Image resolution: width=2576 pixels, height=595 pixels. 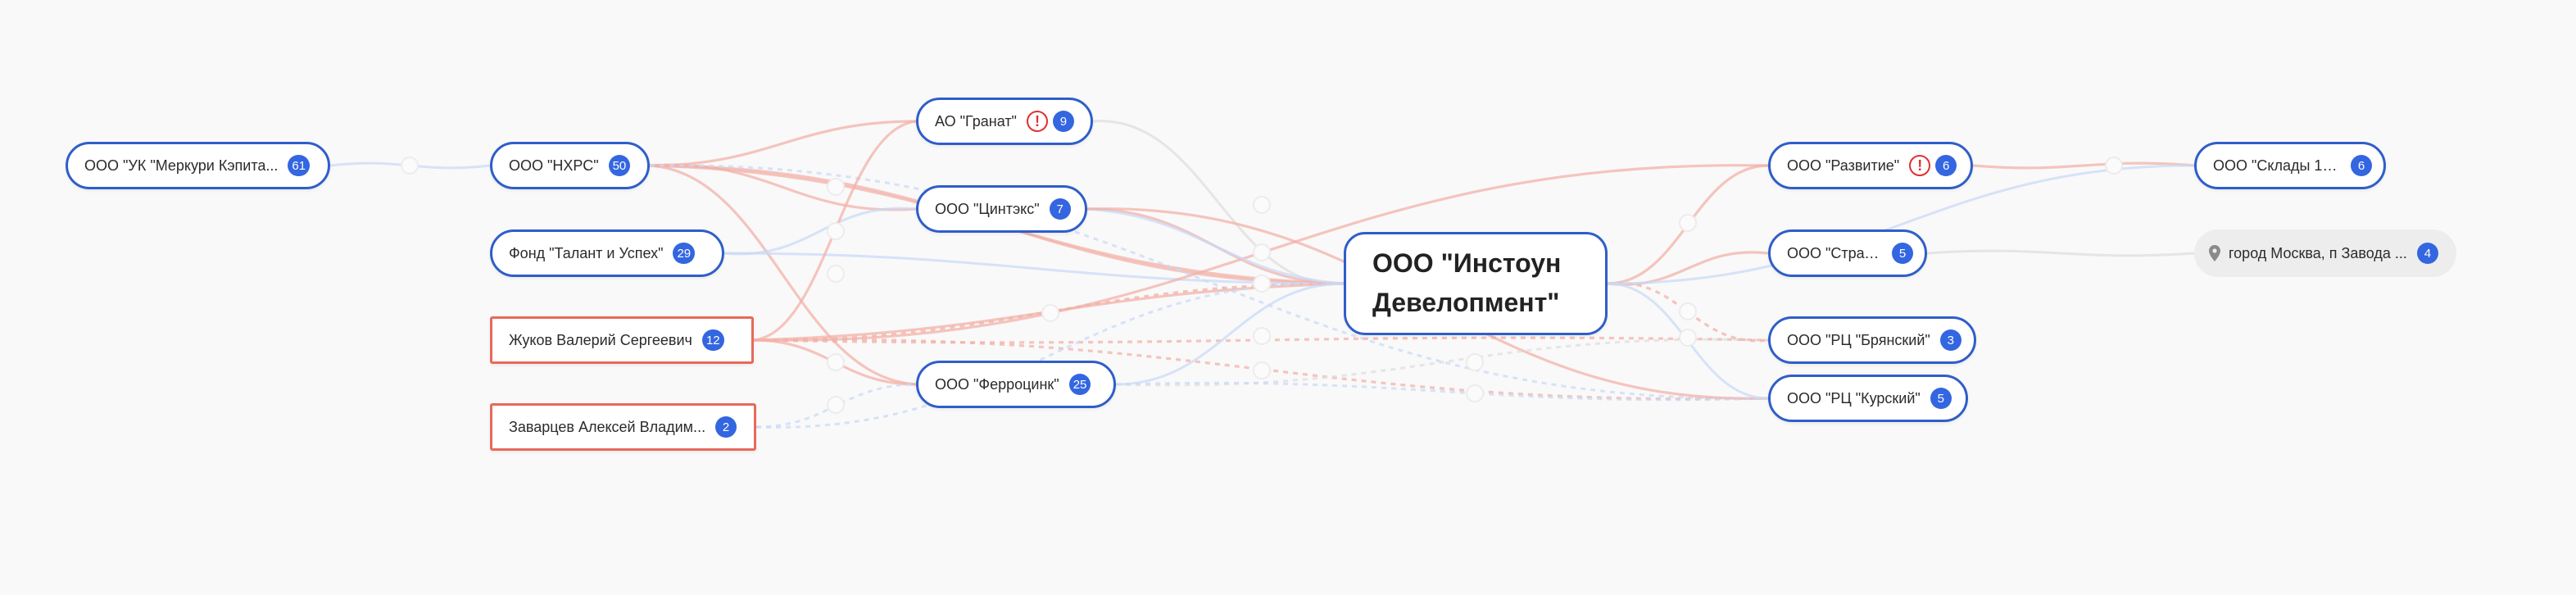 What do you see at coordinates (1063, 122) in the screenshot?
I see `count-badge: 9` at bounding box center [1063, 122].